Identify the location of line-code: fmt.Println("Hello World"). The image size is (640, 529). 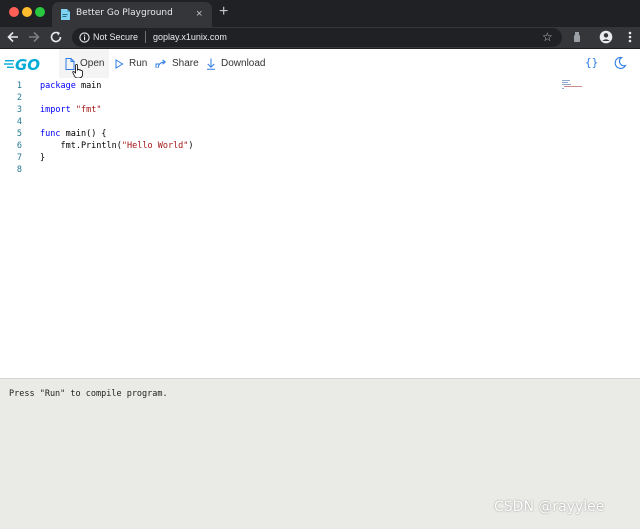
(117, 146).